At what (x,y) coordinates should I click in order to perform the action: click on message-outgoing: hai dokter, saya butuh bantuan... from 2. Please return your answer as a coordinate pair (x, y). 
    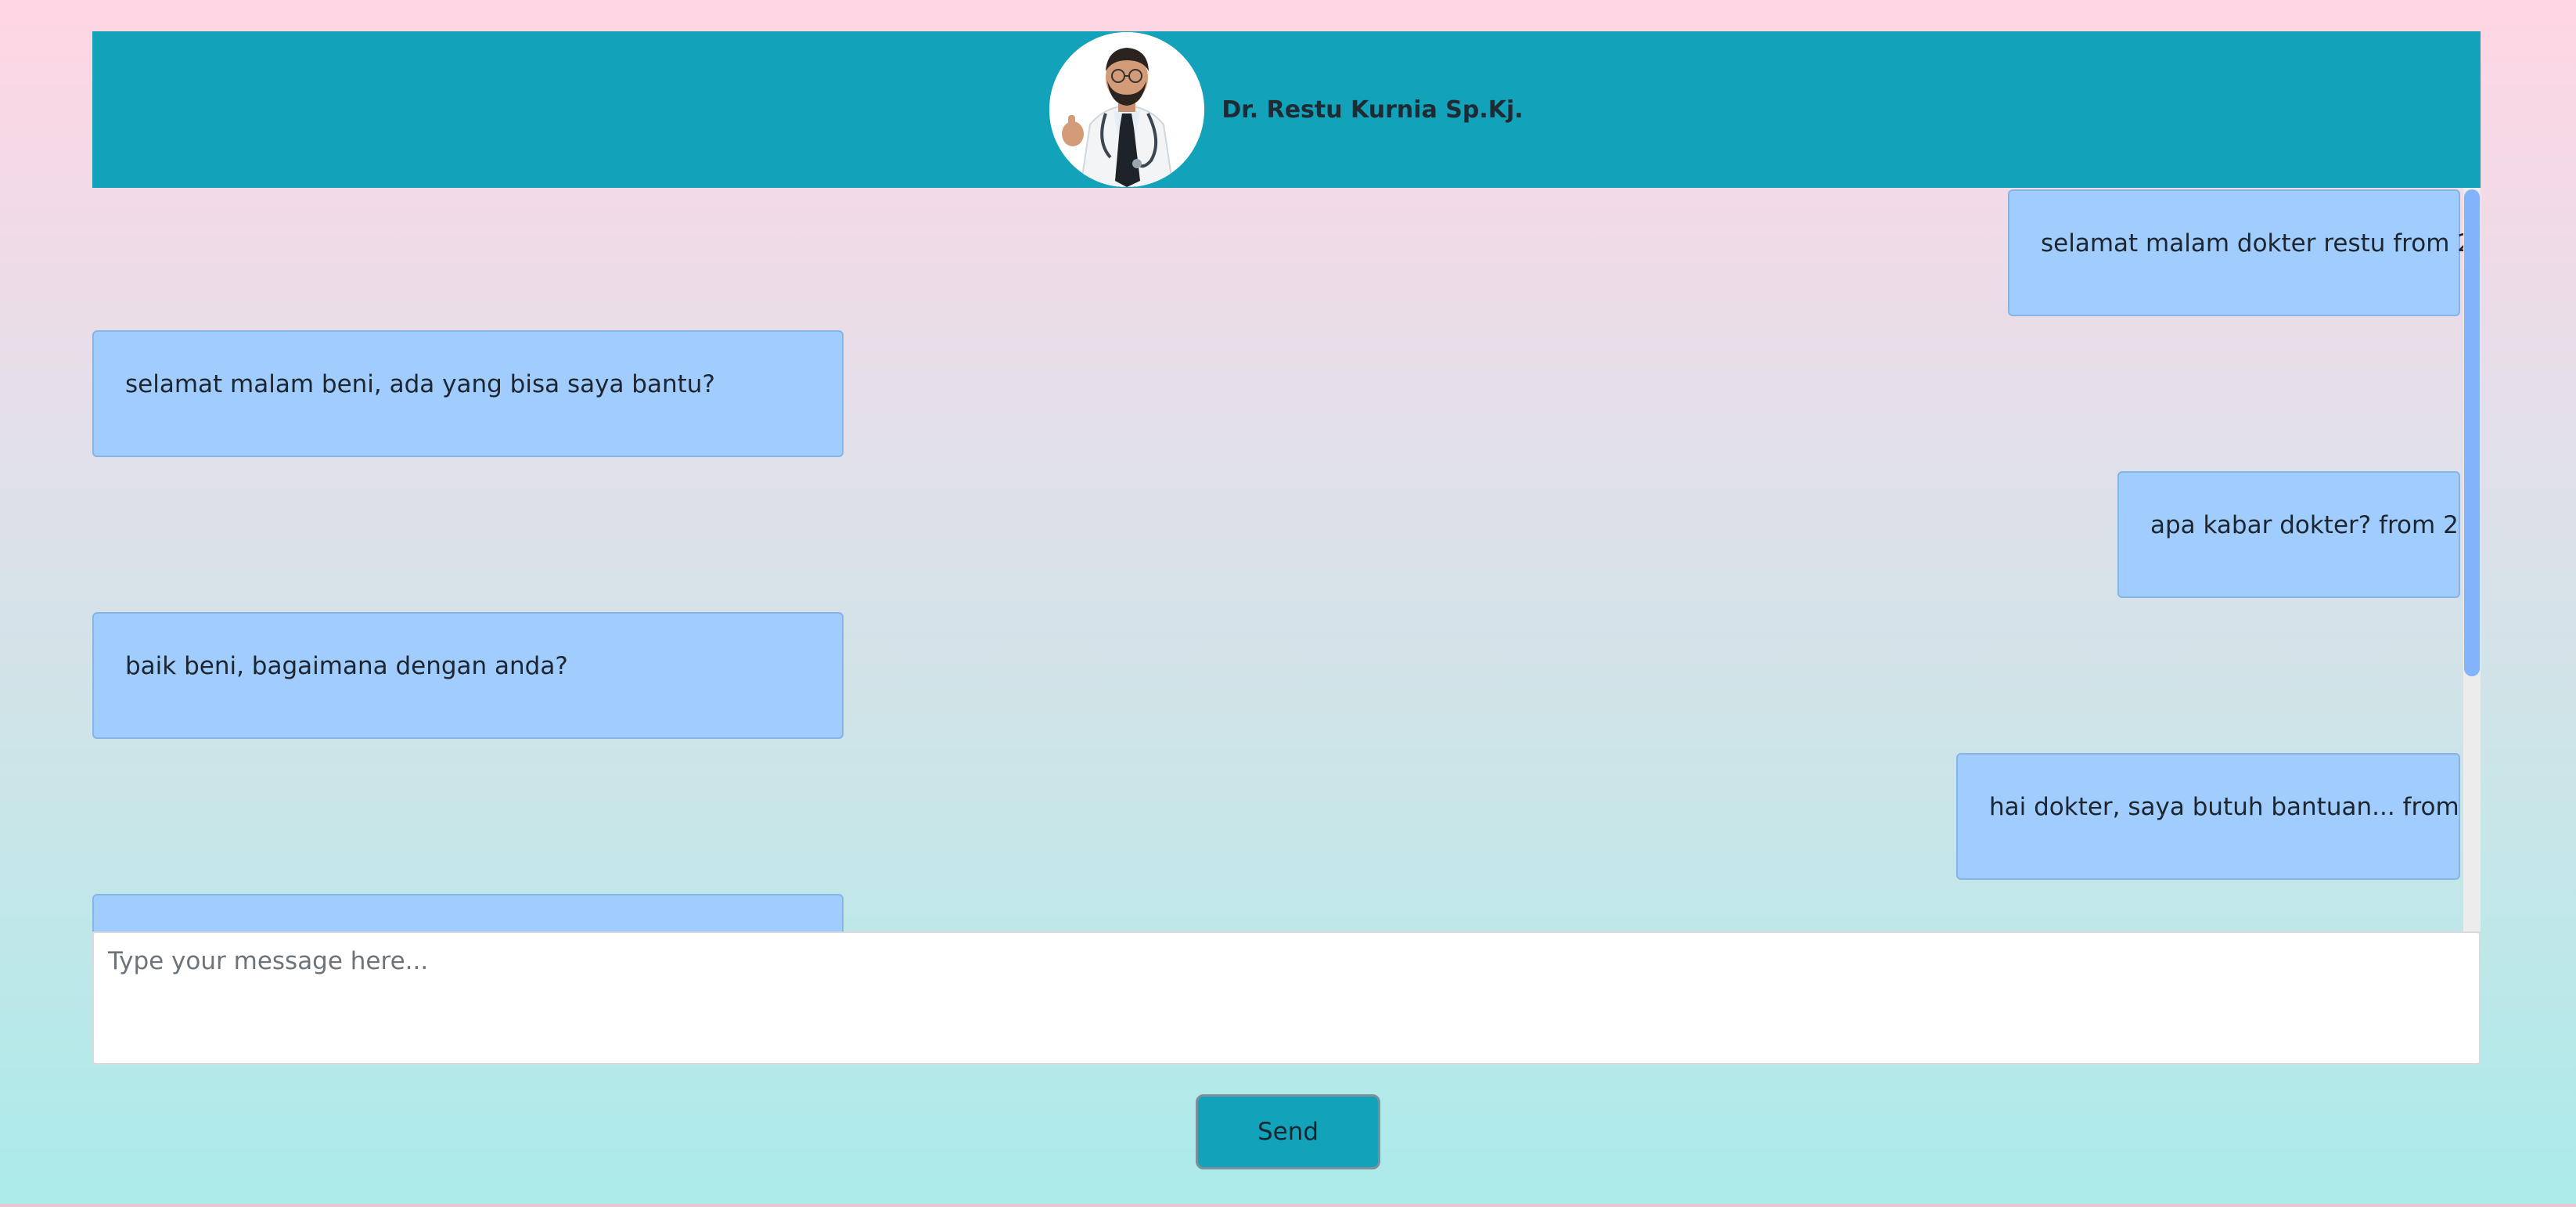
    Looking at the image, I should click on (2218, 816).